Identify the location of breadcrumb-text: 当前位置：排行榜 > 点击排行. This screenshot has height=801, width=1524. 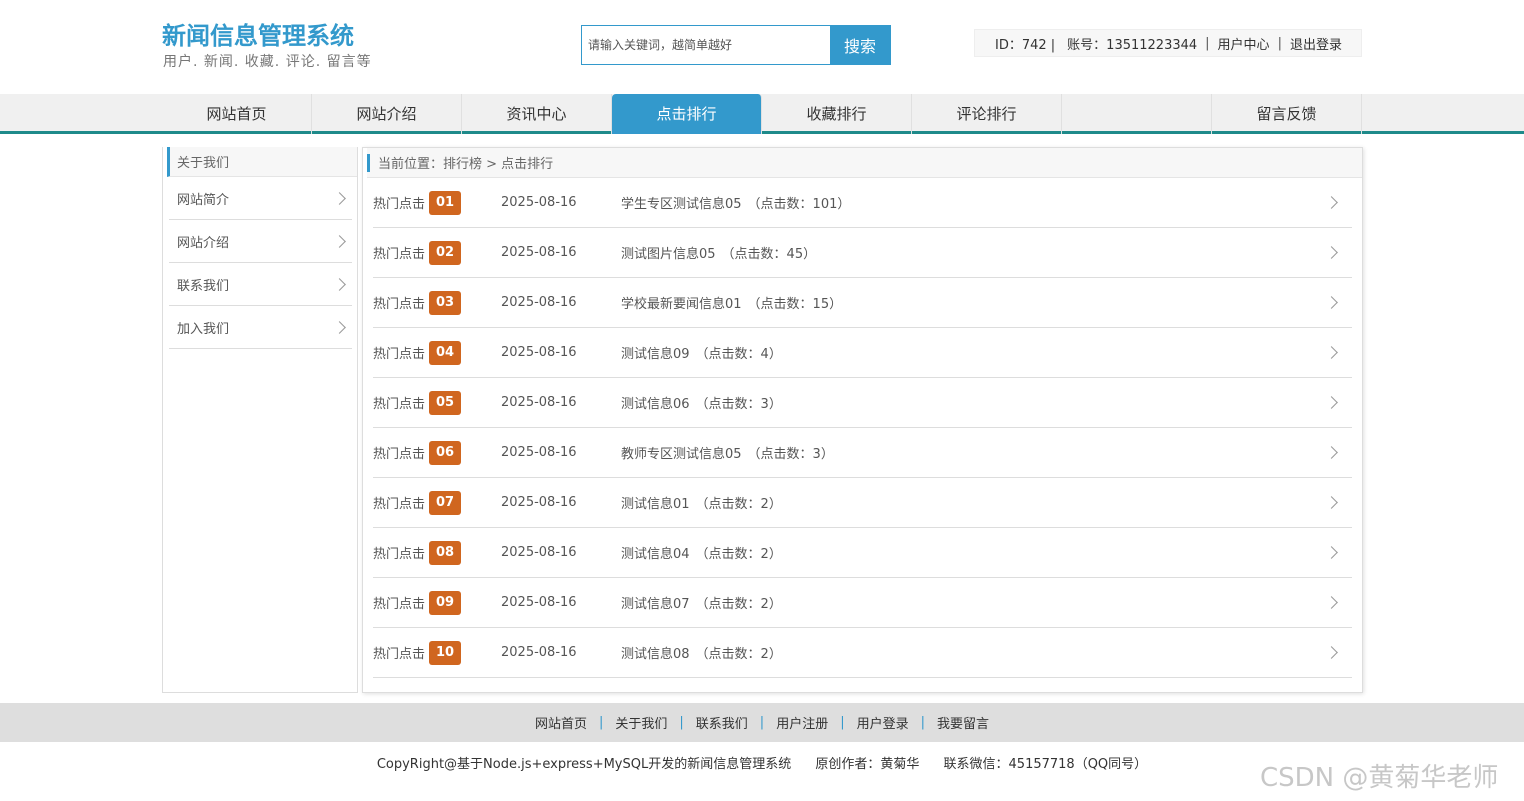
(466, 164).